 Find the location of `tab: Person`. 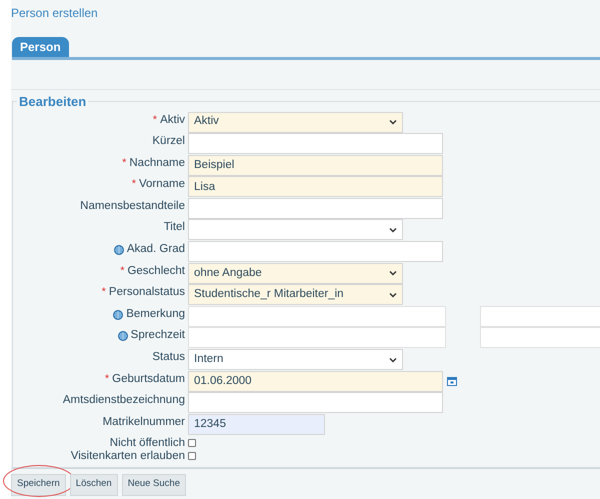

tab: Person is located at coordinates (40, 47).